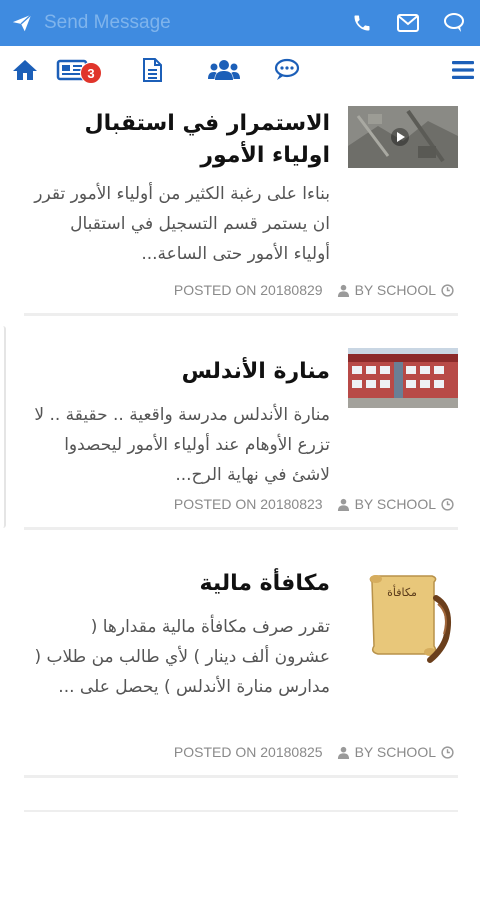 Image resolution: width=480 pixels, height=900 pixels. What do you see at coordinates (362, 23) in the screenshot?
I see `phone-icon` at bounding box center [362, 23].